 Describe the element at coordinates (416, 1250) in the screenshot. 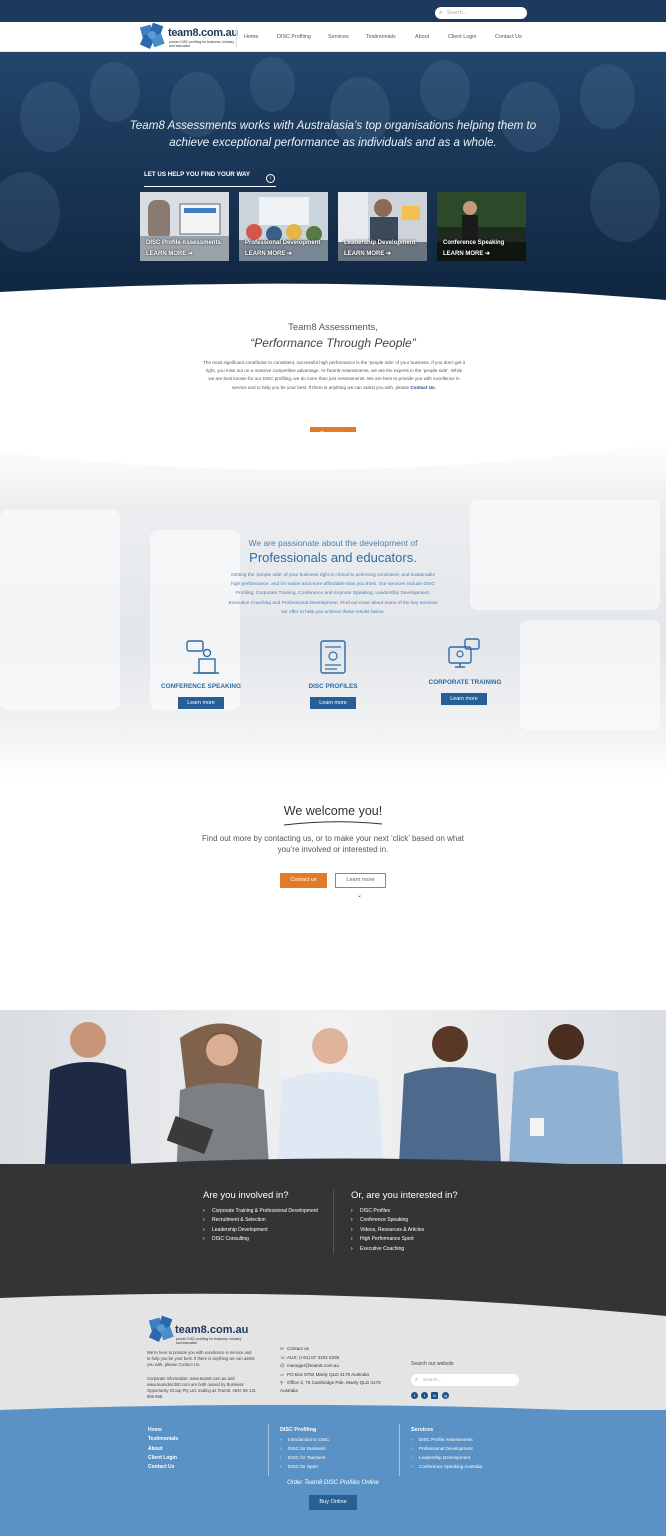

I see `interested-item: Executive Coaching` at that location.